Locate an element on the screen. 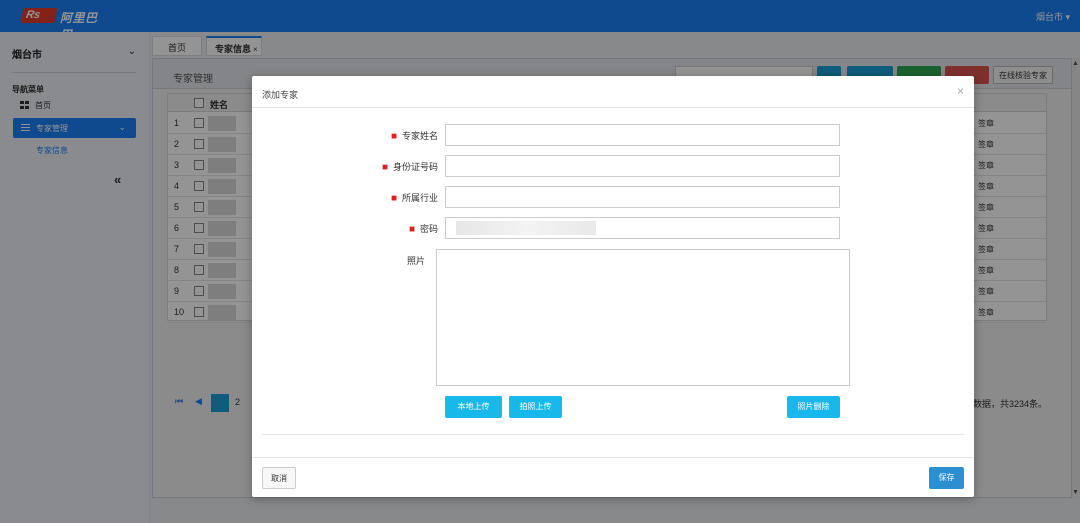 The image size is (1080, 523). field-label: ■ 身份证号码 is located at coordinates (410, 166).